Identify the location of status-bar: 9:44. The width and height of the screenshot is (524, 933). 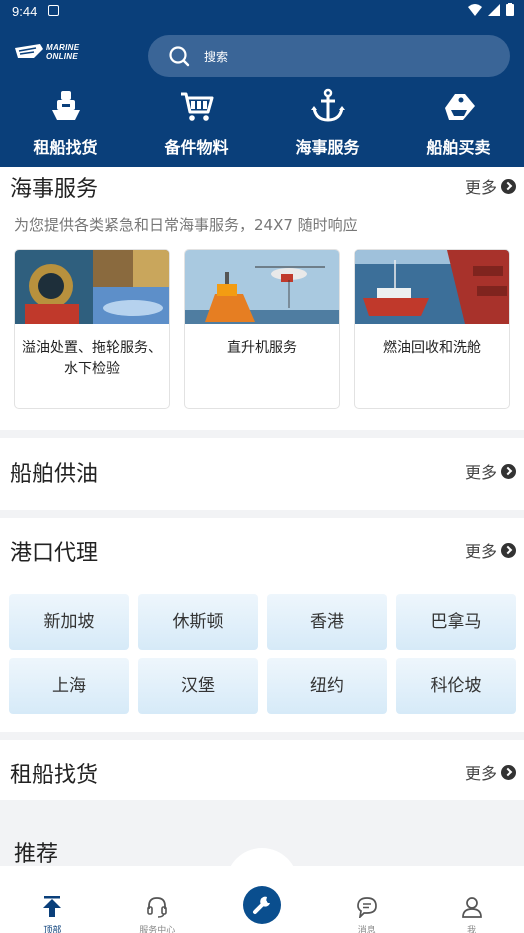
(262, 12).